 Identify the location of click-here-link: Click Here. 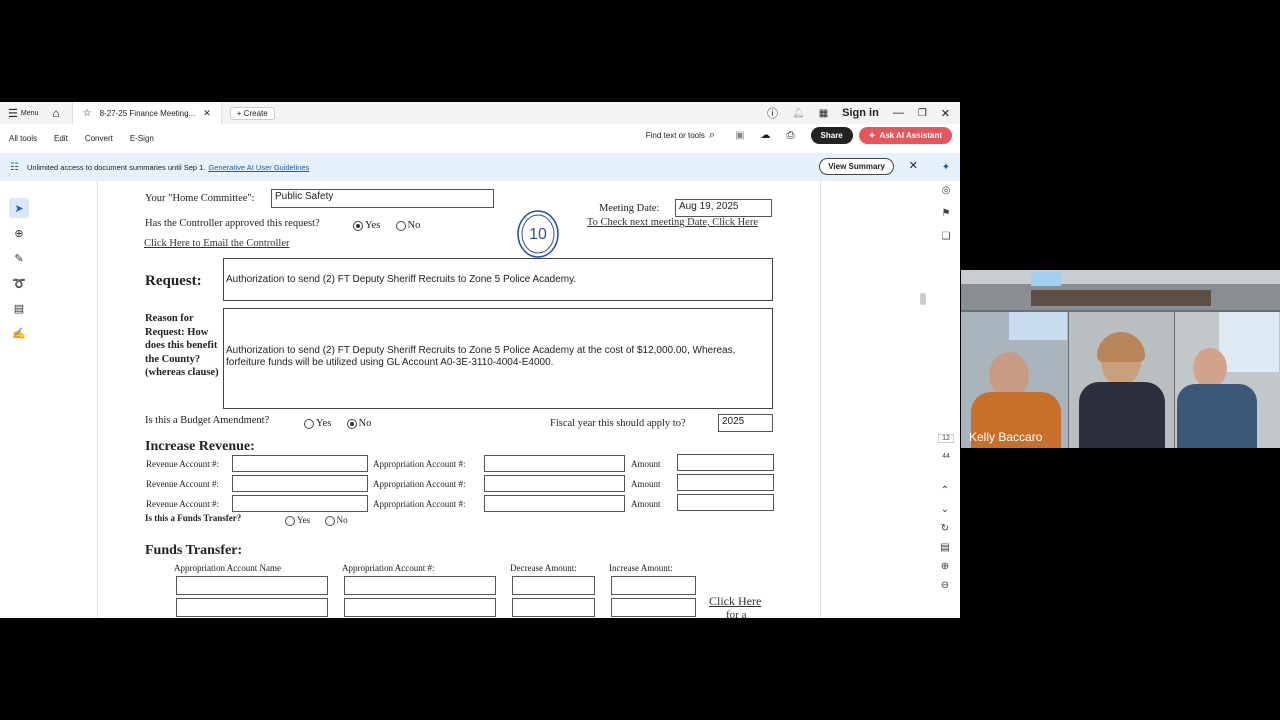
(735, 601).